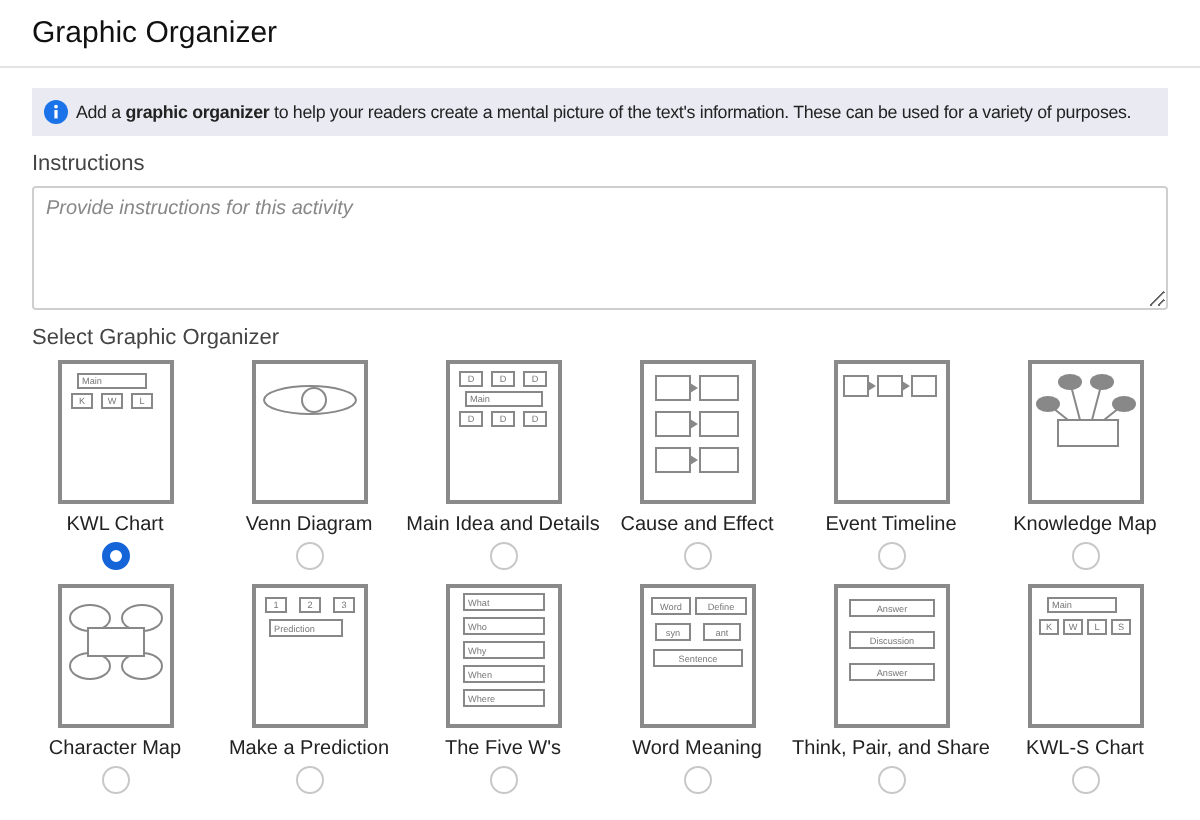  I want to click on instructions-label: Instructions, so click(89, 164).